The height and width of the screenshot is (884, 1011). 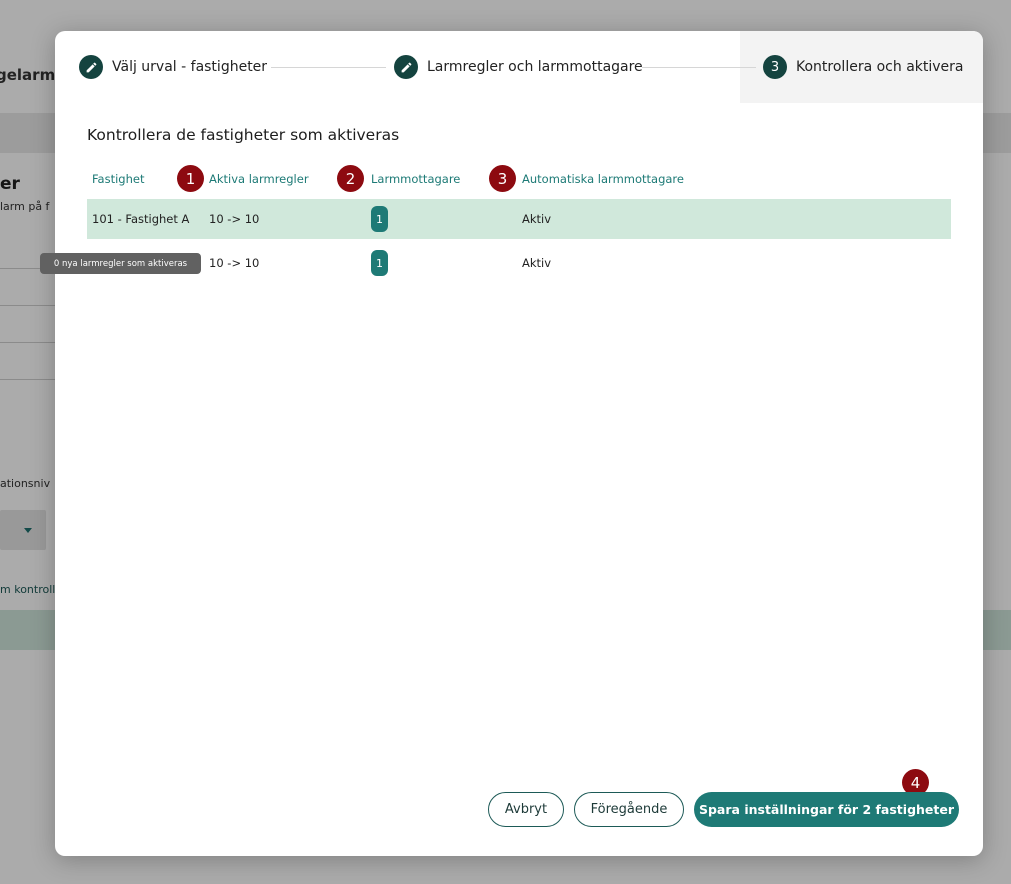 What do you see at coordinates (259, 179) in the screenshot?
I see `column-header-active-rules: Aktiva larmregler` at bounding box center [259, 179].